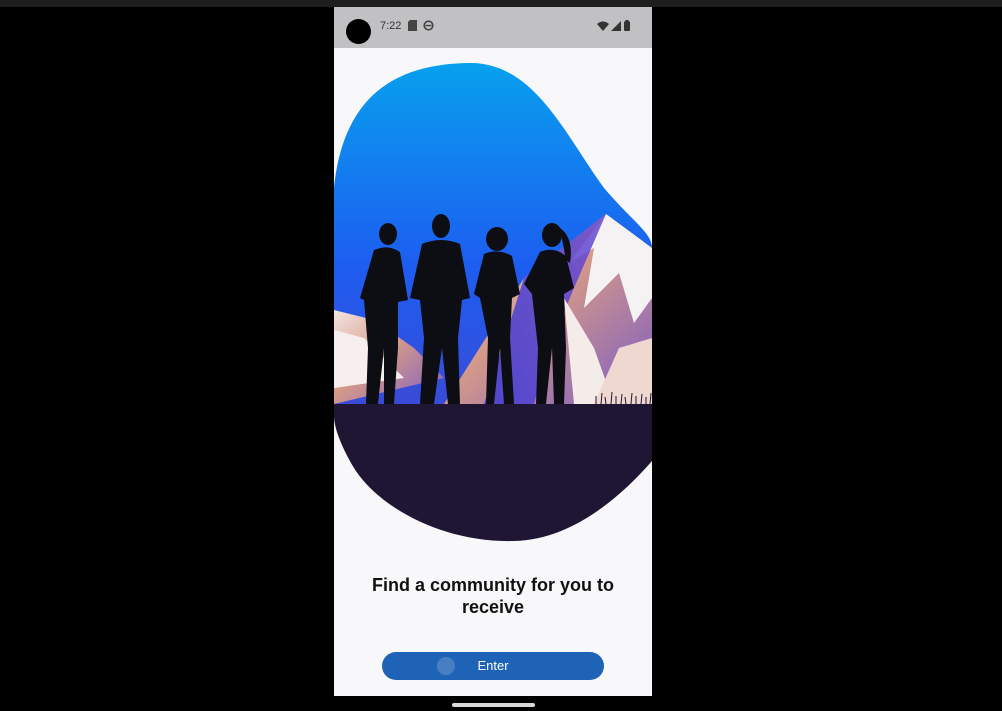  What do you see at coordinates (493, 473) in the screenshot?
I see `ground-blob` at bounding box center [493, 473].